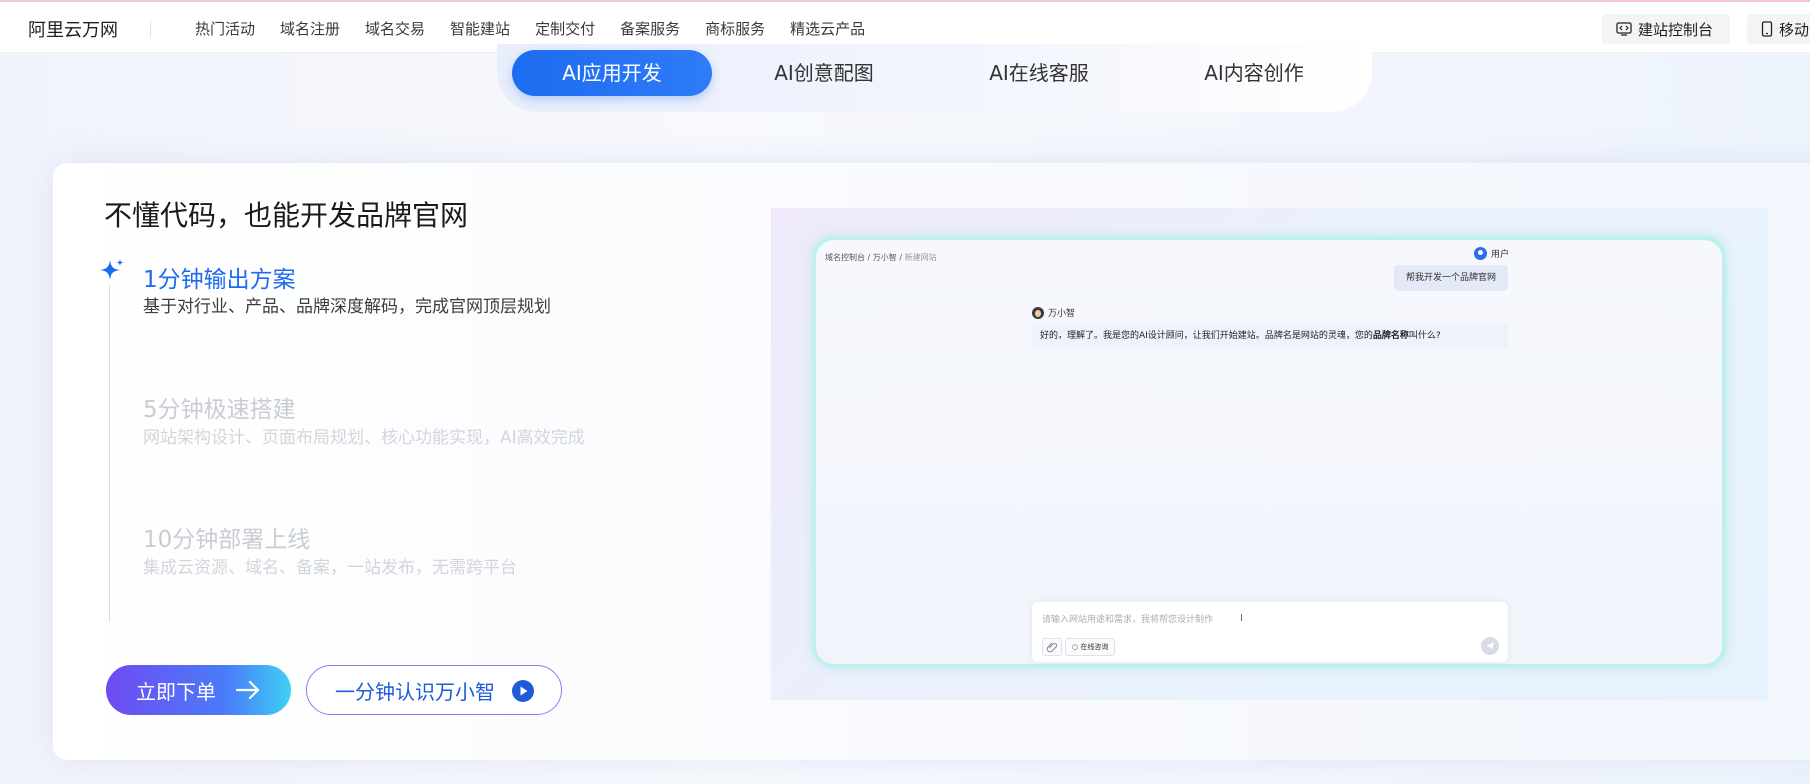 The height and width of the screenshot is (784, 1810). I want to click on step-2-description: 网站架构设计、页面布局规划、核心功能实现，AI高效完成, so click(364, 438).